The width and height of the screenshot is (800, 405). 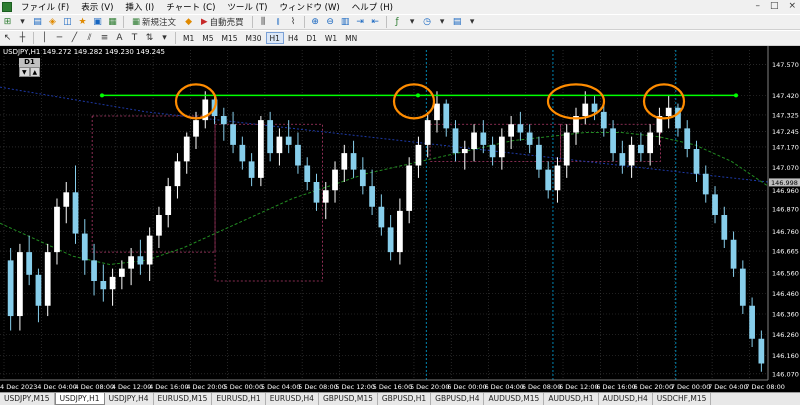 I want to click on menu-view: 表示 (V), so click(x=97, y=7).